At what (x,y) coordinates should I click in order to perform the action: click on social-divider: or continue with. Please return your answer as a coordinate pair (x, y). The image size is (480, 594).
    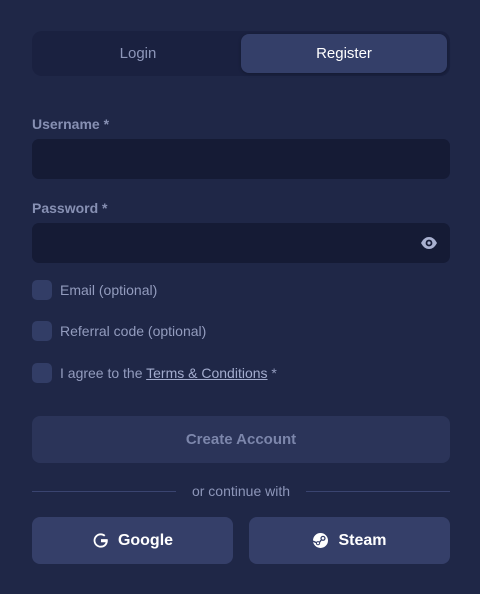
    Looking at the image, I should click on (241, 491).